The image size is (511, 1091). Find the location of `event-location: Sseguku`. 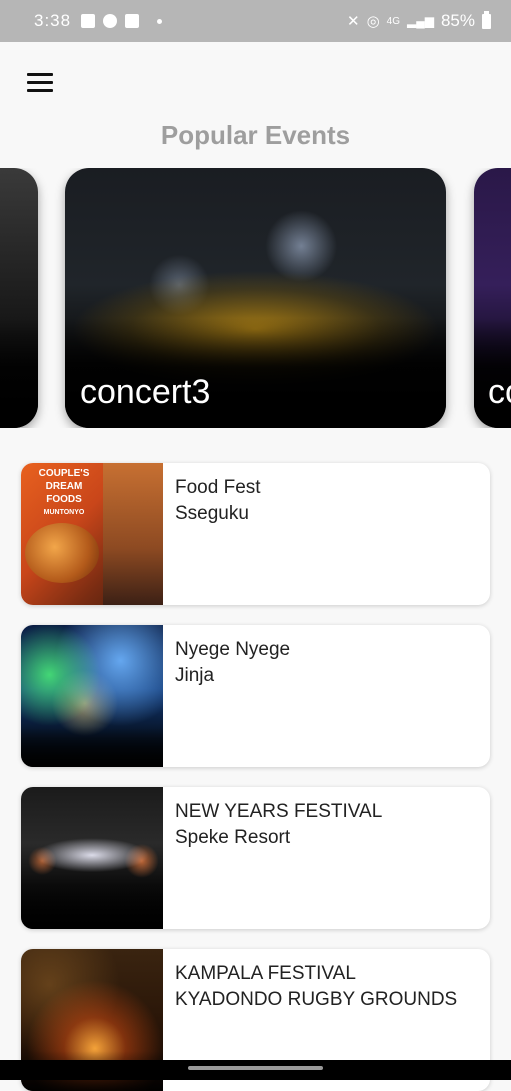

event-location: Sseguku is located at coordinates (212, 513).